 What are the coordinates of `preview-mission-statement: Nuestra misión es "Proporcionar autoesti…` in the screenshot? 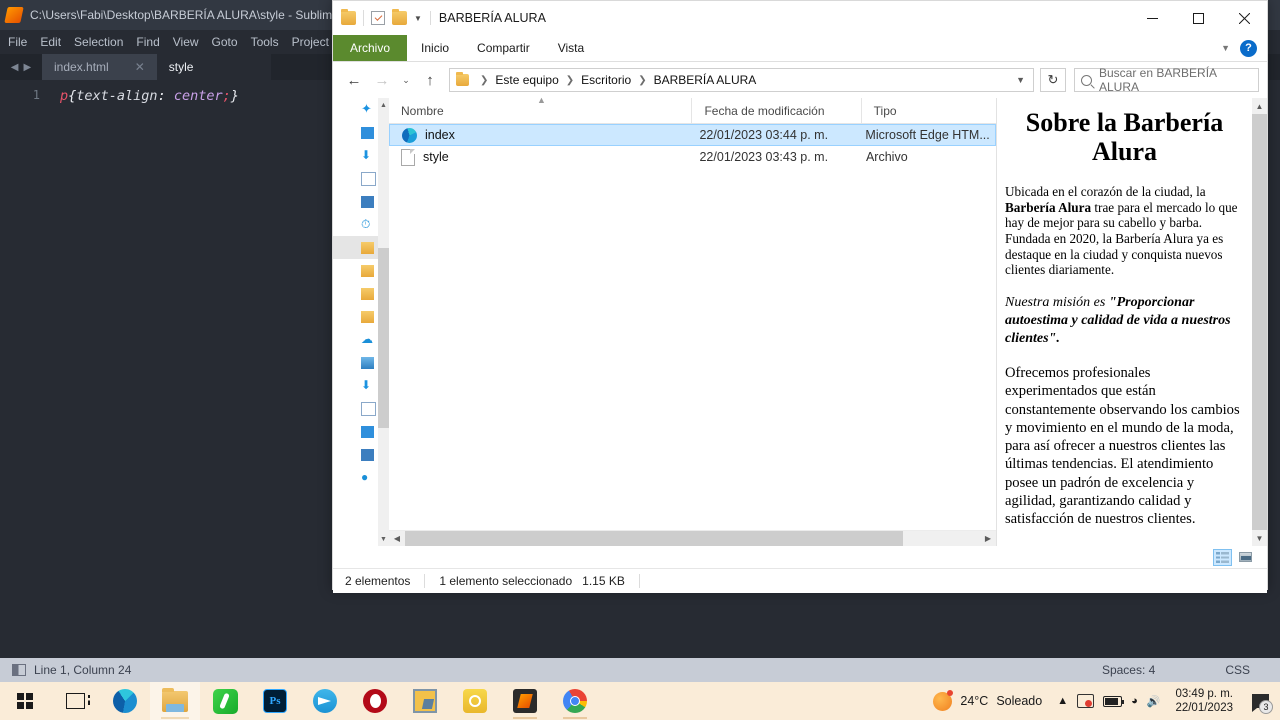 It's located at (1124, 321).